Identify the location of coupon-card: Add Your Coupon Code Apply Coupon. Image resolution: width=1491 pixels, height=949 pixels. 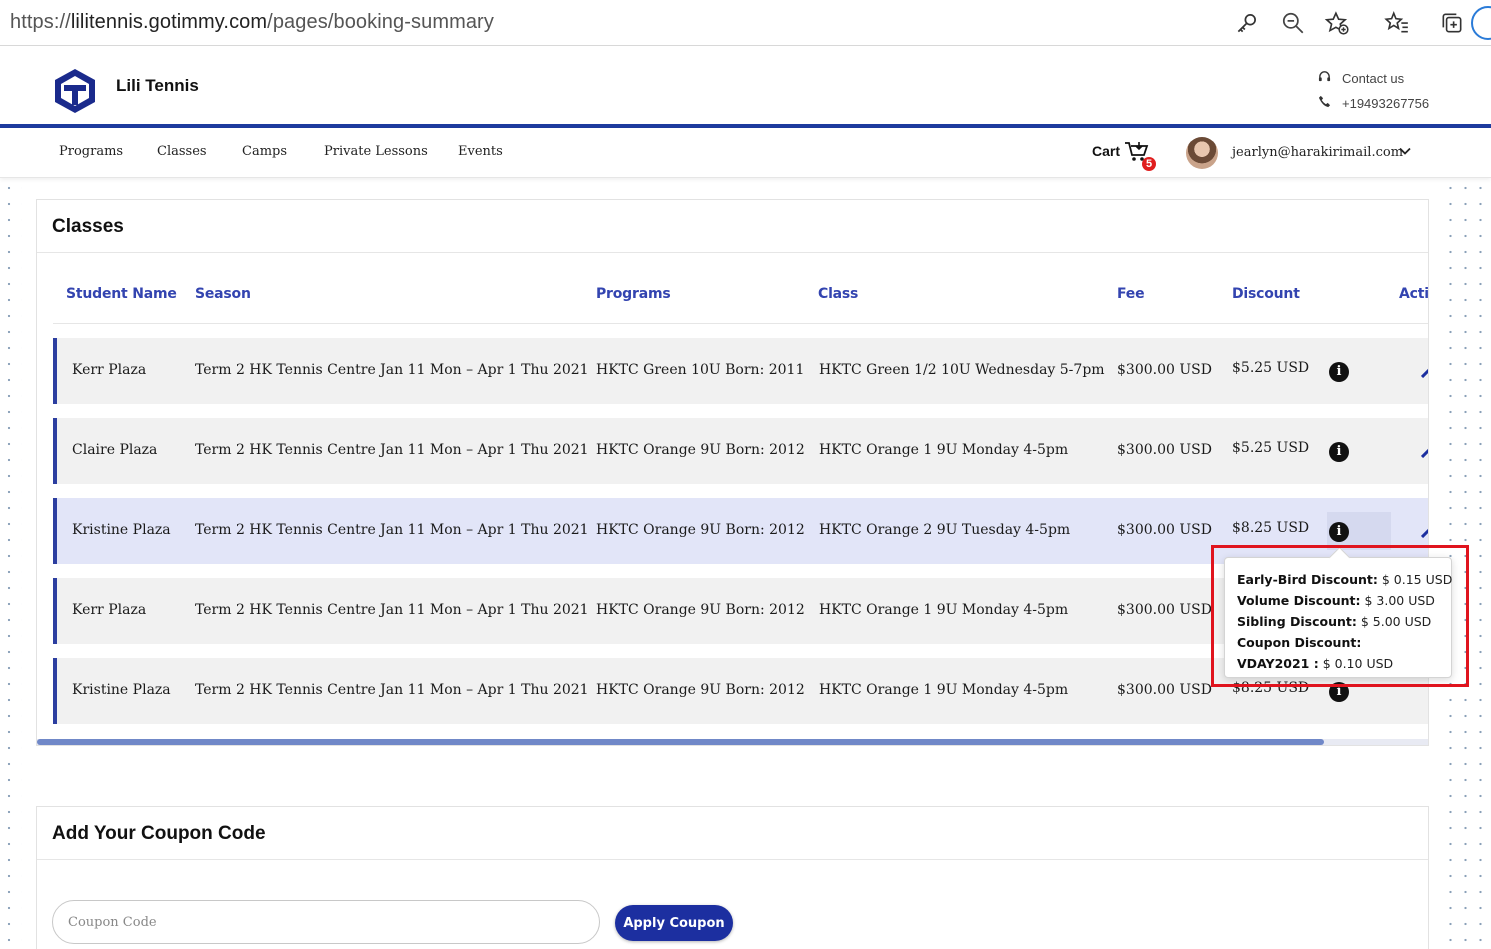
(732, 877).